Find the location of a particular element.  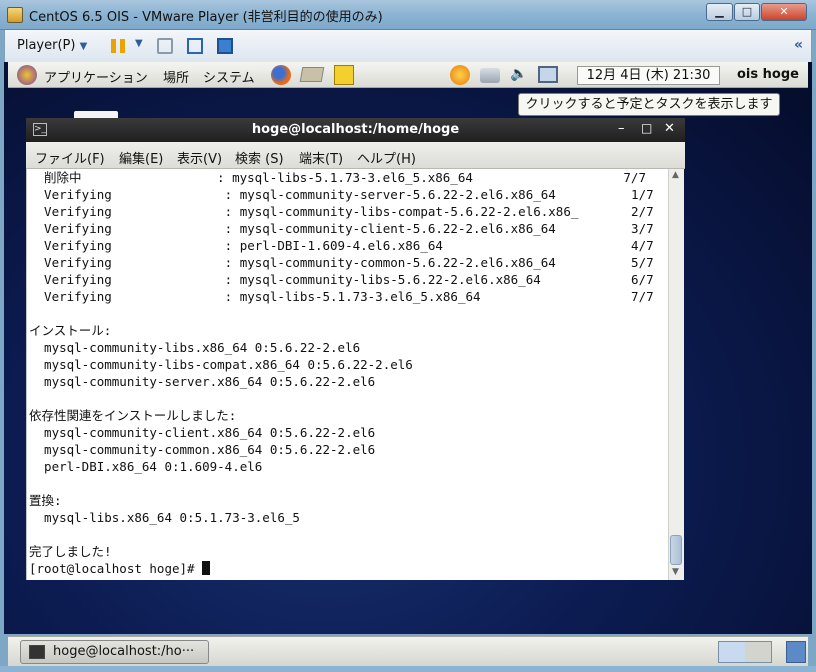

terminal-prompt: [root@localhost hoge]# is located at coordinates (120, 568).